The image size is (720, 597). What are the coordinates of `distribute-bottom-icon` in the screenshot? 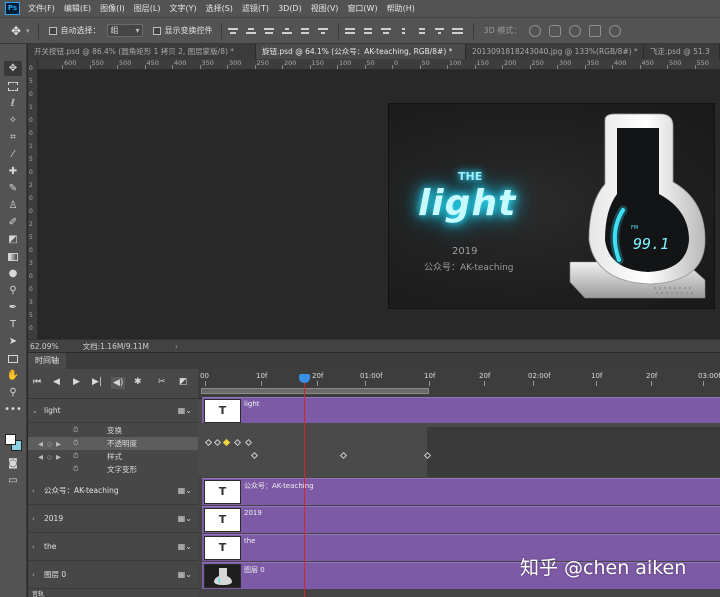 It's located at (386, 31).